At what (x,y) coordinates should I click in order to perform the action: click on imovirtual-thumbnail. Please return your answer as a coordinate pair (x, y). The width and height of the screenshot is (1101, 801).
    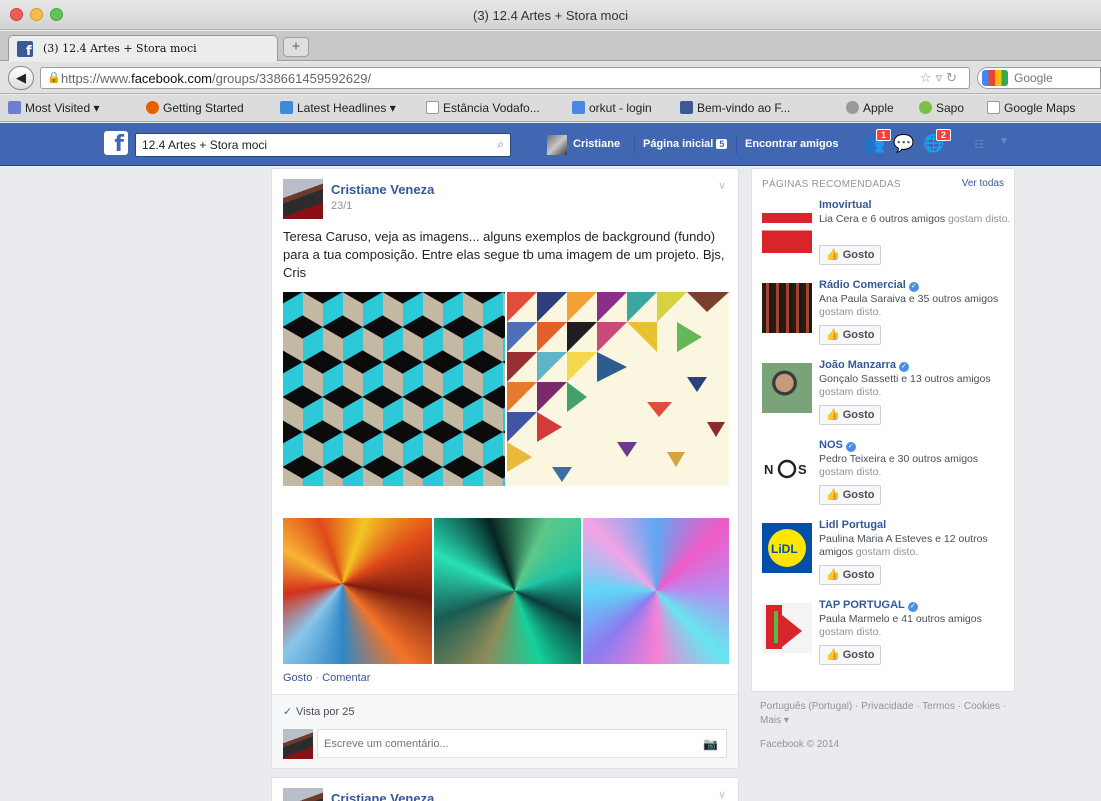
    Looking at the image, I should click on (787, 228).